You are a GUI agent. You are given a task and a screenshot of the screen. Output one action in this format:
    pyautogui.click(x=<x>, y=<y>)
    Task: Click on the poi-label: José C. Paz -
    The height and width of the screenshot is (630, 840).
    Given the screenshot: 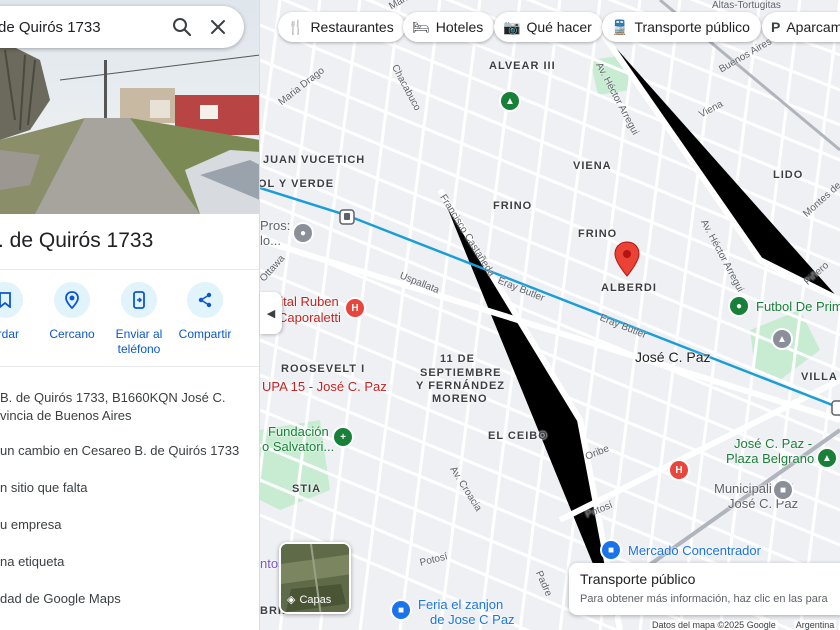 What is the action you would take?
    pyautogui.click(x=773, y=443)
    